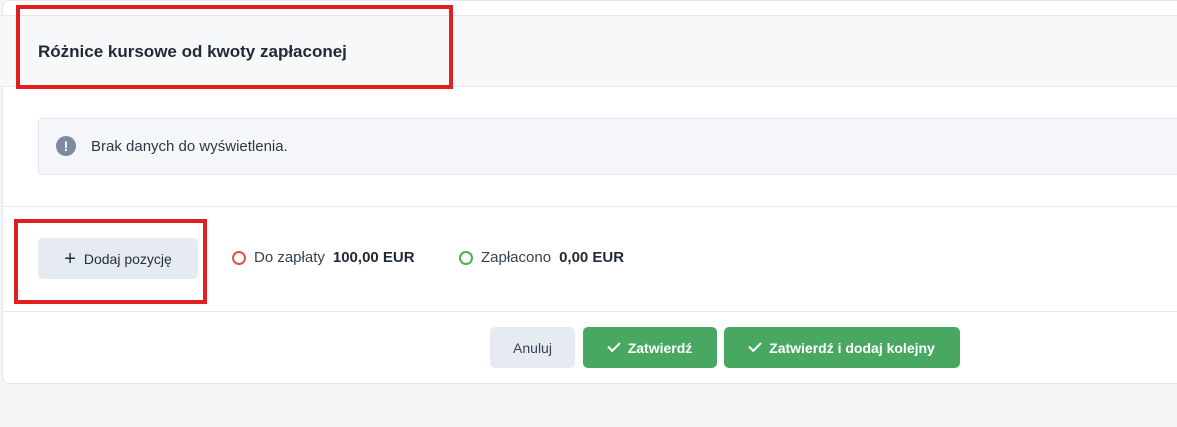 The image size is (1177, 427). What do you see at coordinates (110, 261) in the screenshot?
I see `highlight-frame-add-button` at bounding box center [110, 261].